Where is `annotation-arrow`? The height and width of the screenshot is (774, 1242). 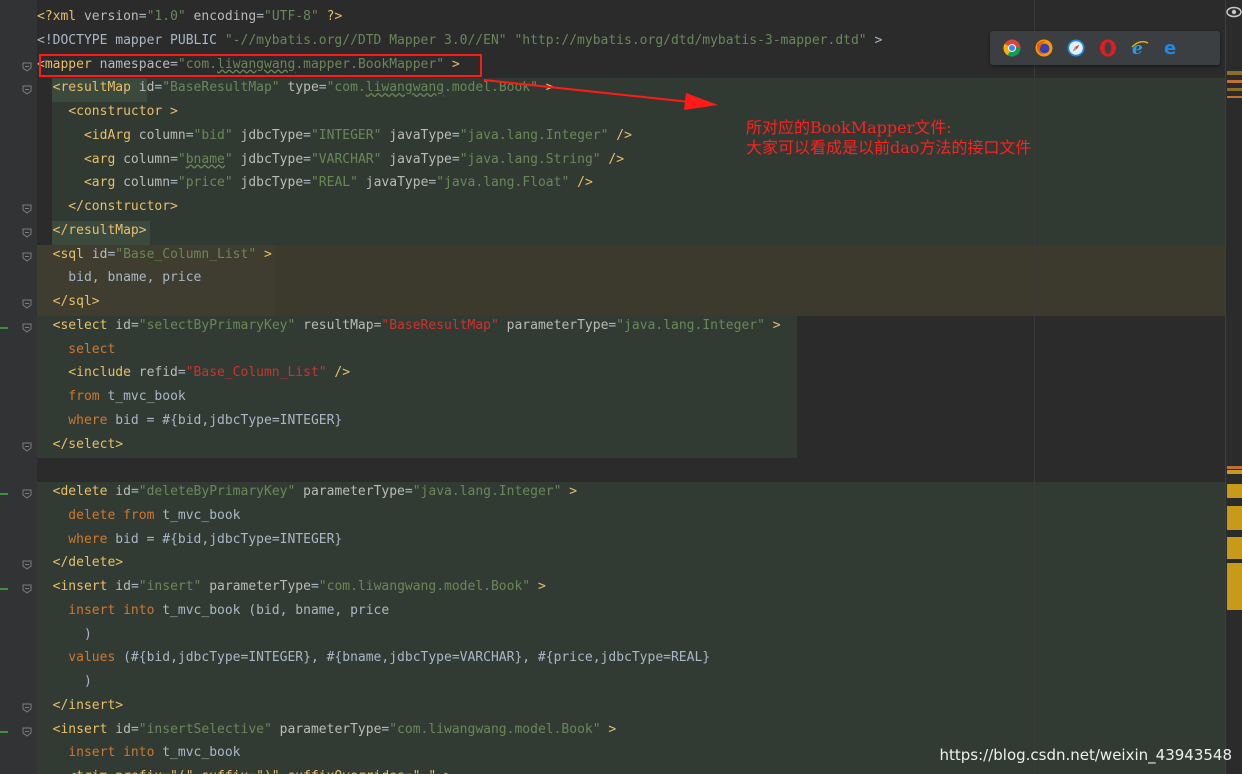
annotation-arrow is located at coordinates (600, 94).